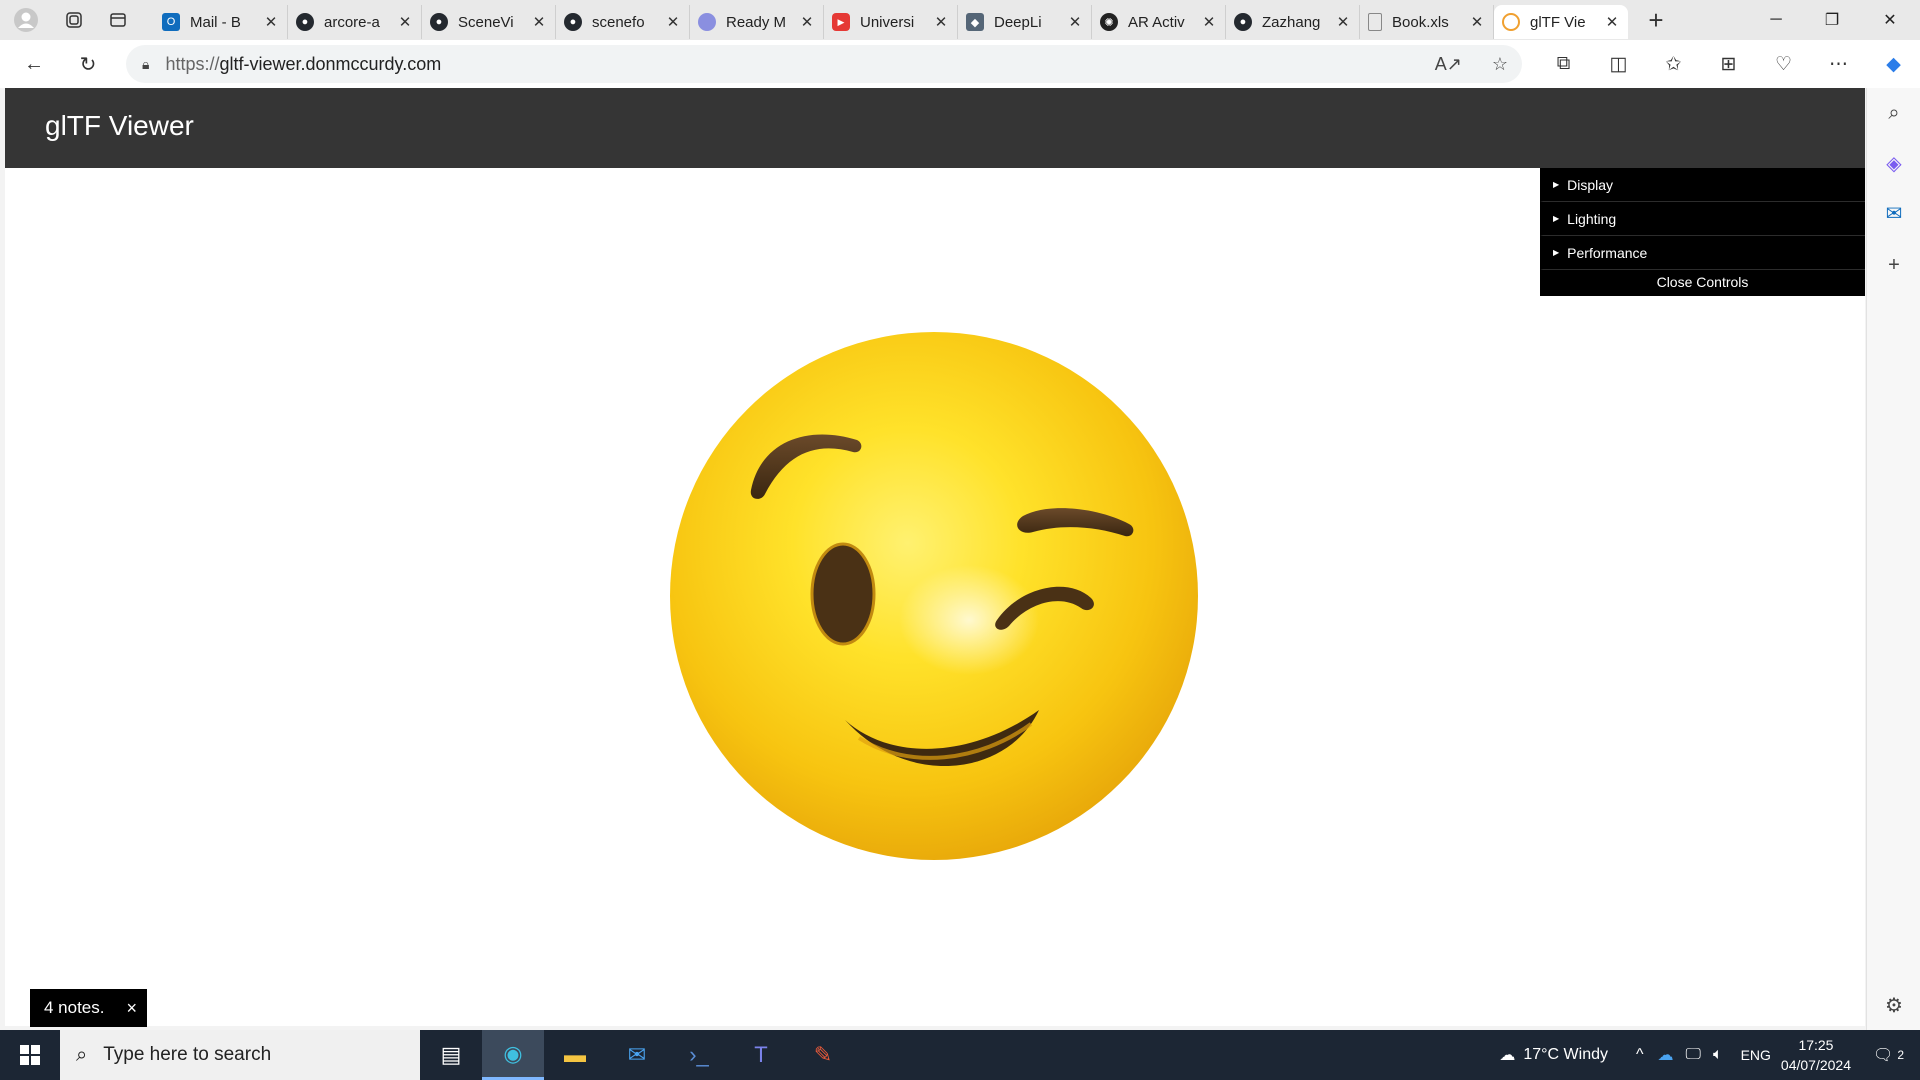 The image size is (1920, 1080). I want to click on outlook-icon: ✉, so click(1893, 213).